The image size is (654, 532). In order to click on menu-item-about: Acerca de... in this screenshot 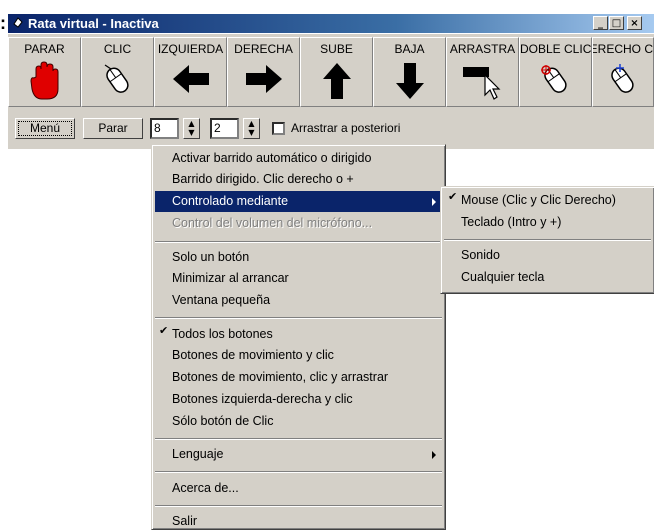, I will do `click(298, 488)`.